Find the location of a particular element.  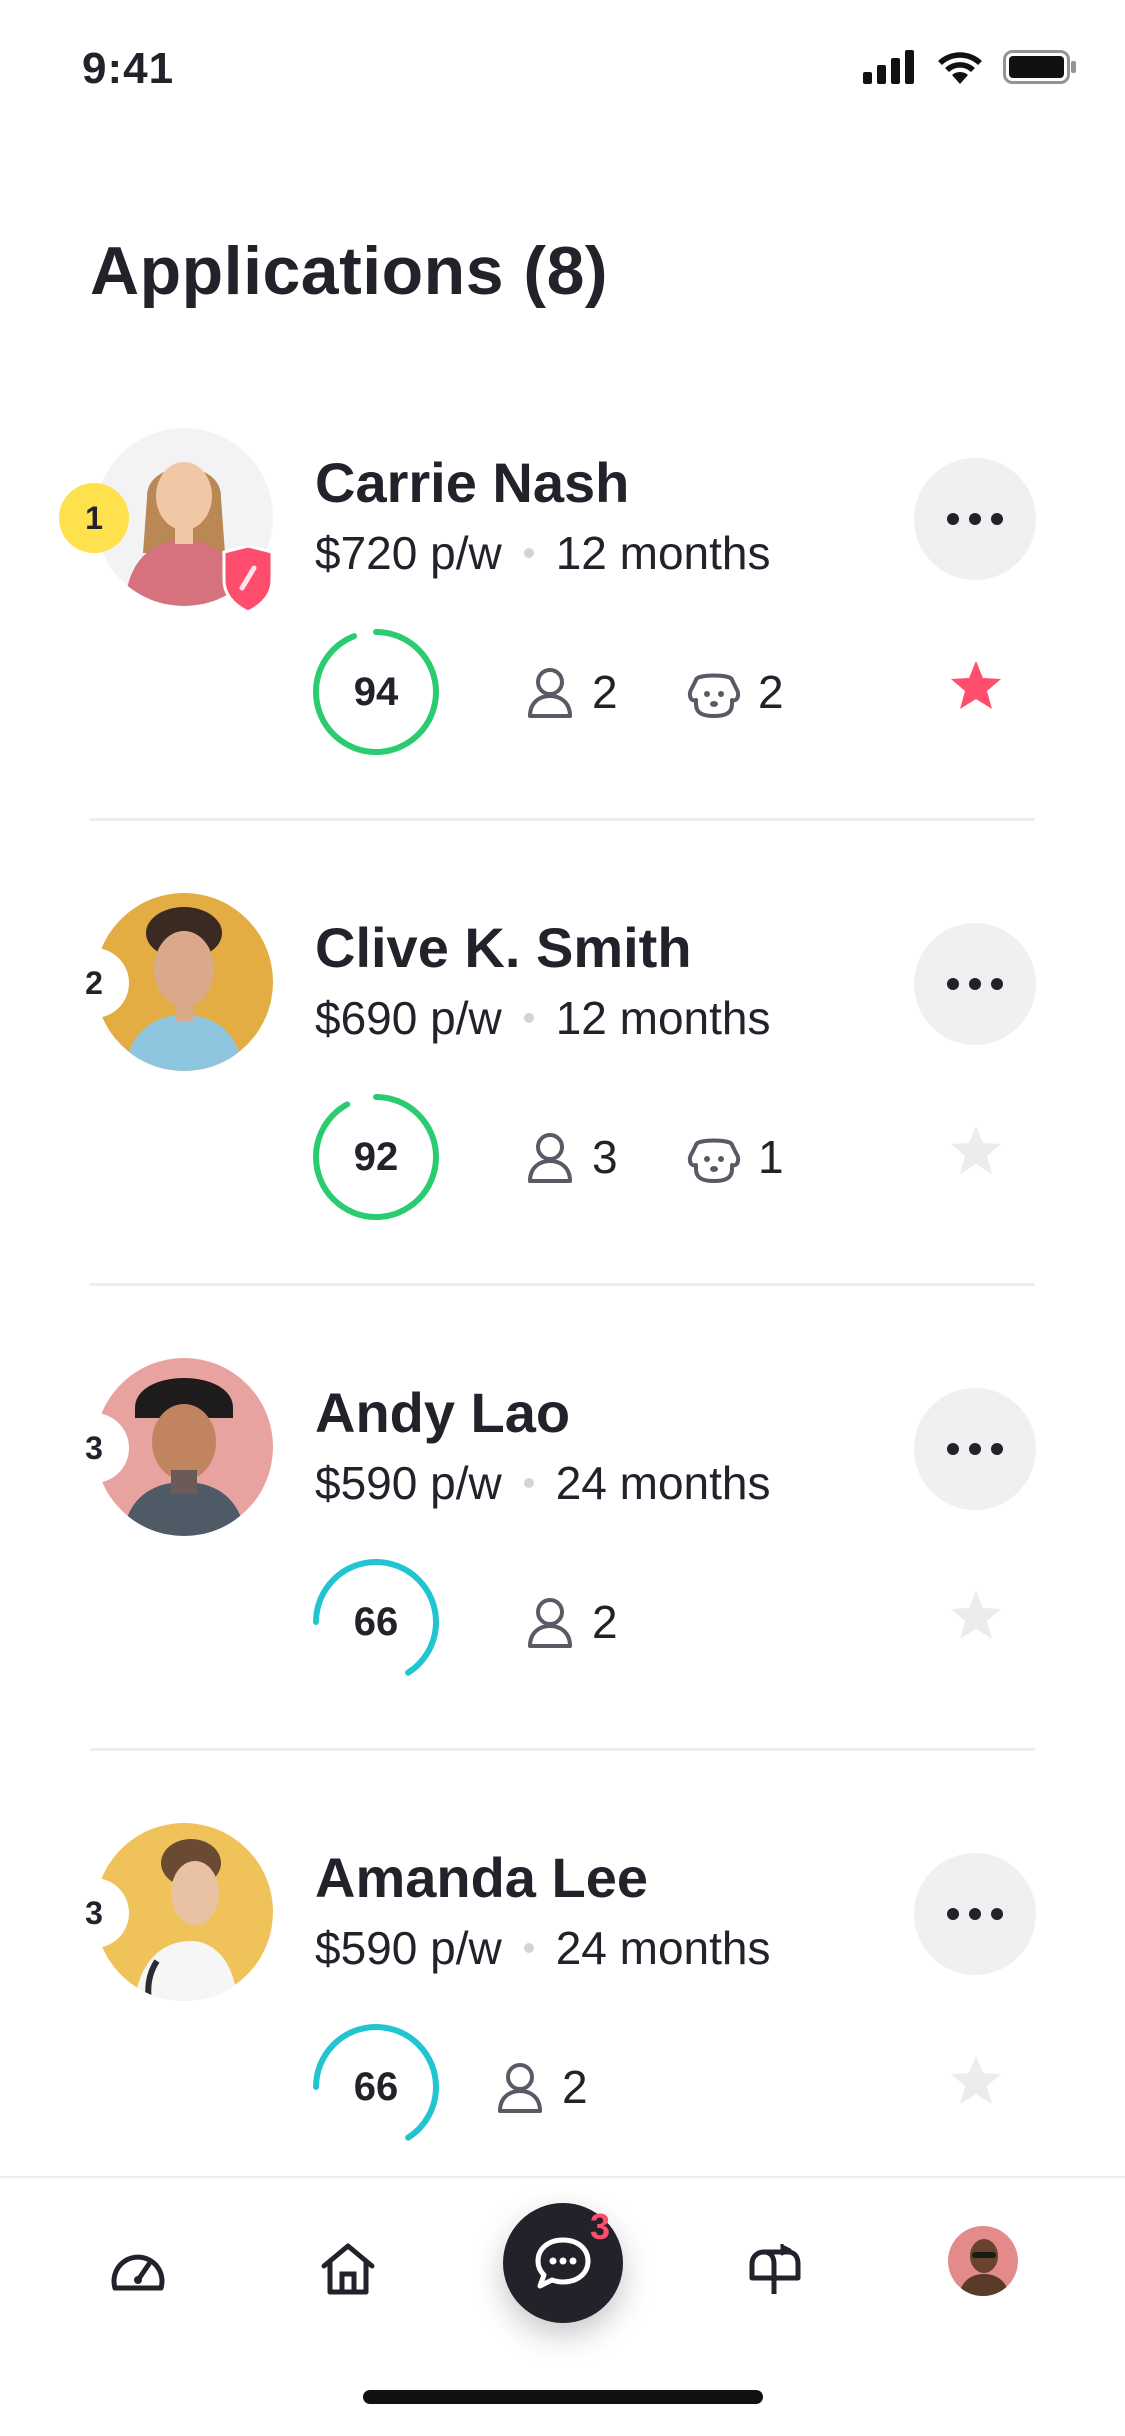

rent-amount: $690 p/w is located at coordinates (408, 1018).